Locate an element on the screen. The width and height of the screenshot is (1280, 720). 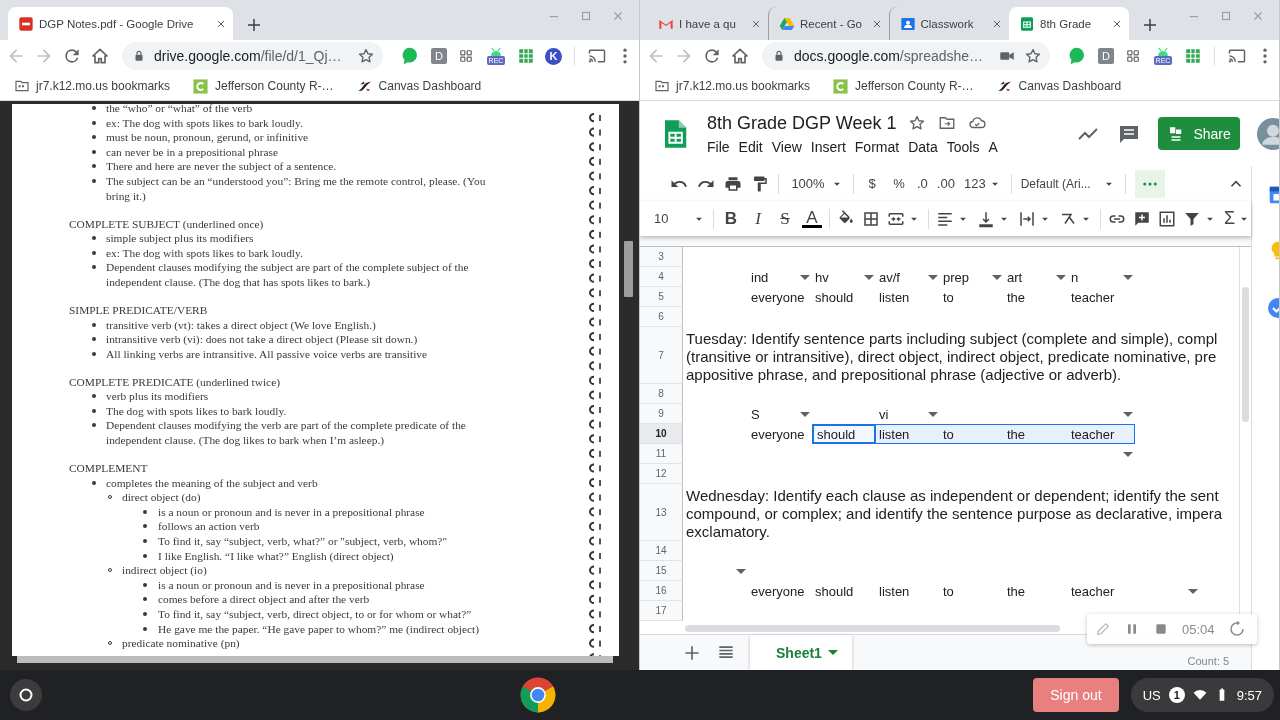
currency-button: $ is located at coordinates (872, 183).